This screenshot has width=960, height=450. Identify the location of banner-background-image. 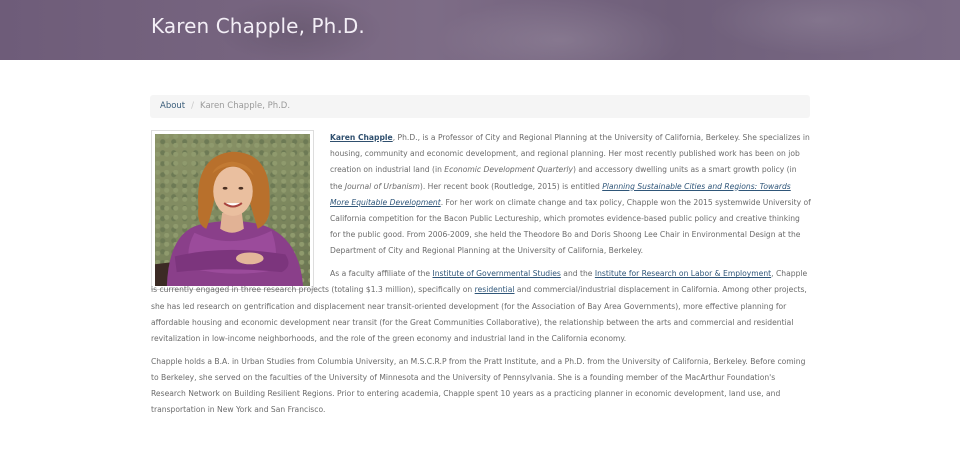
(480, 30).